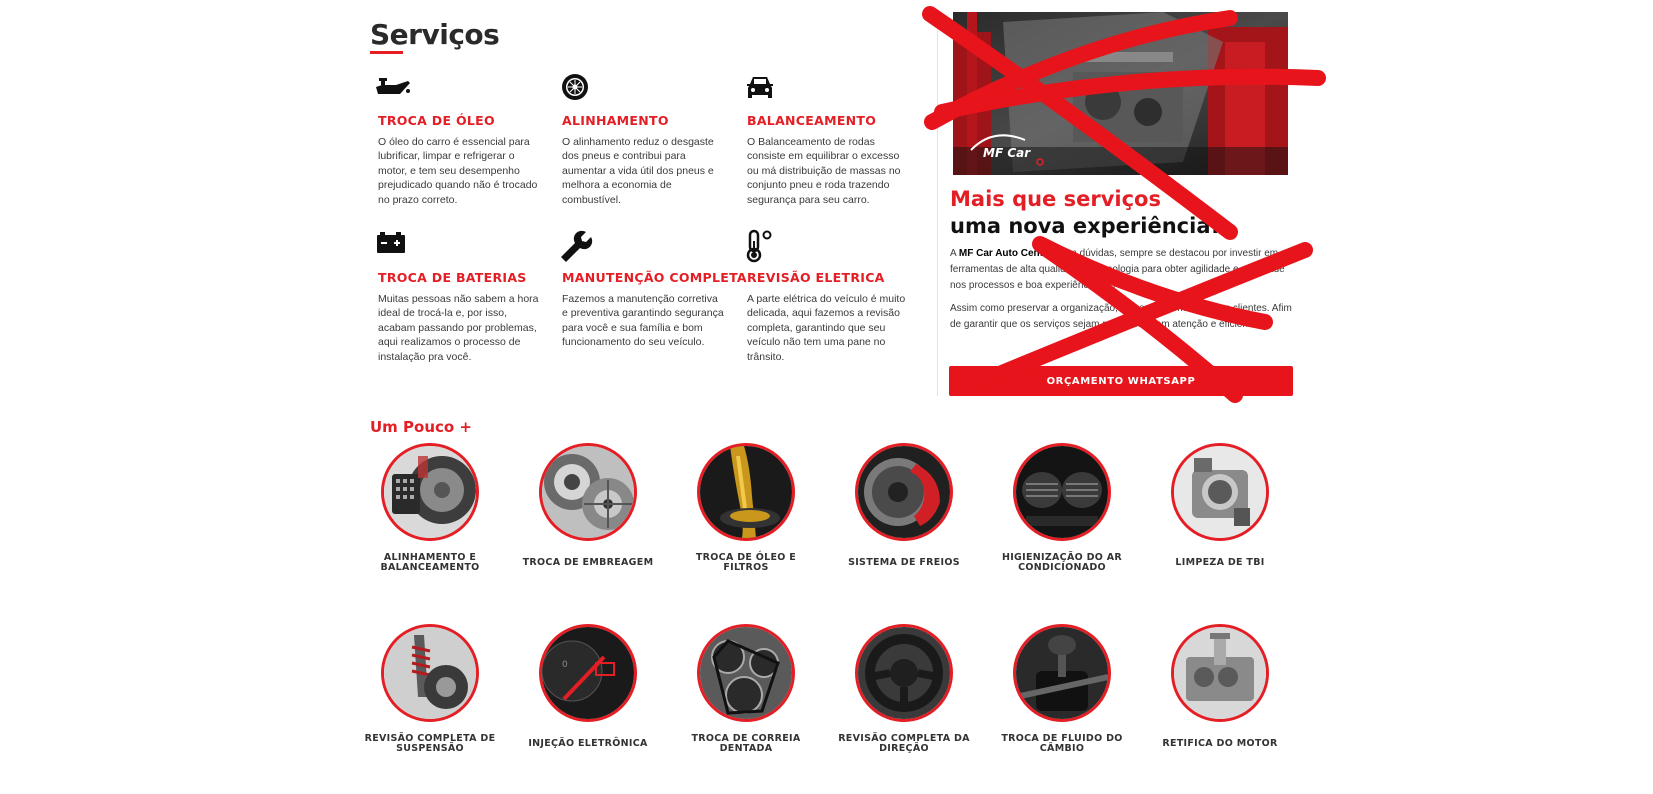 This screenshot has width=1653, height=794. What do you see at coordinates (391, 242) in the screenshot?
I see `battery-icon` at bounding box center [391, 242].